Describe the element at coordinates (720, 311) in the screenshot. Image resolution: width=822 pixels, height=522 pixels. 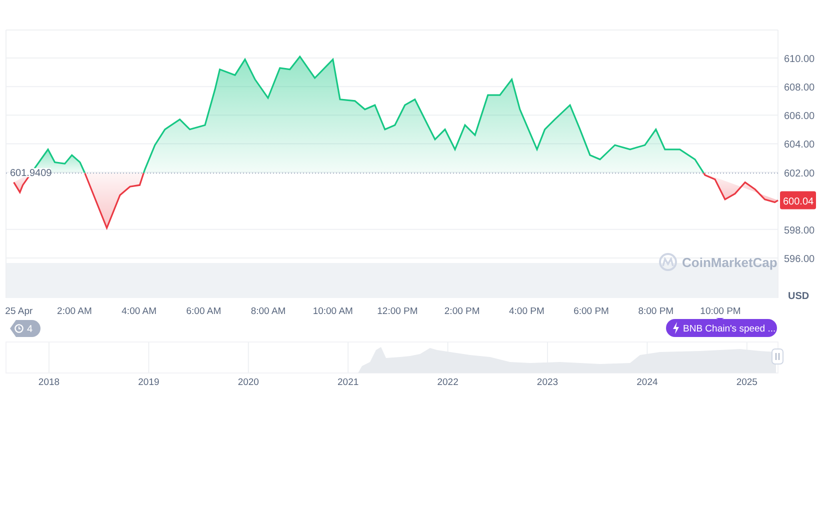
I see `x-axis-label: 10:00 PM` at that location.